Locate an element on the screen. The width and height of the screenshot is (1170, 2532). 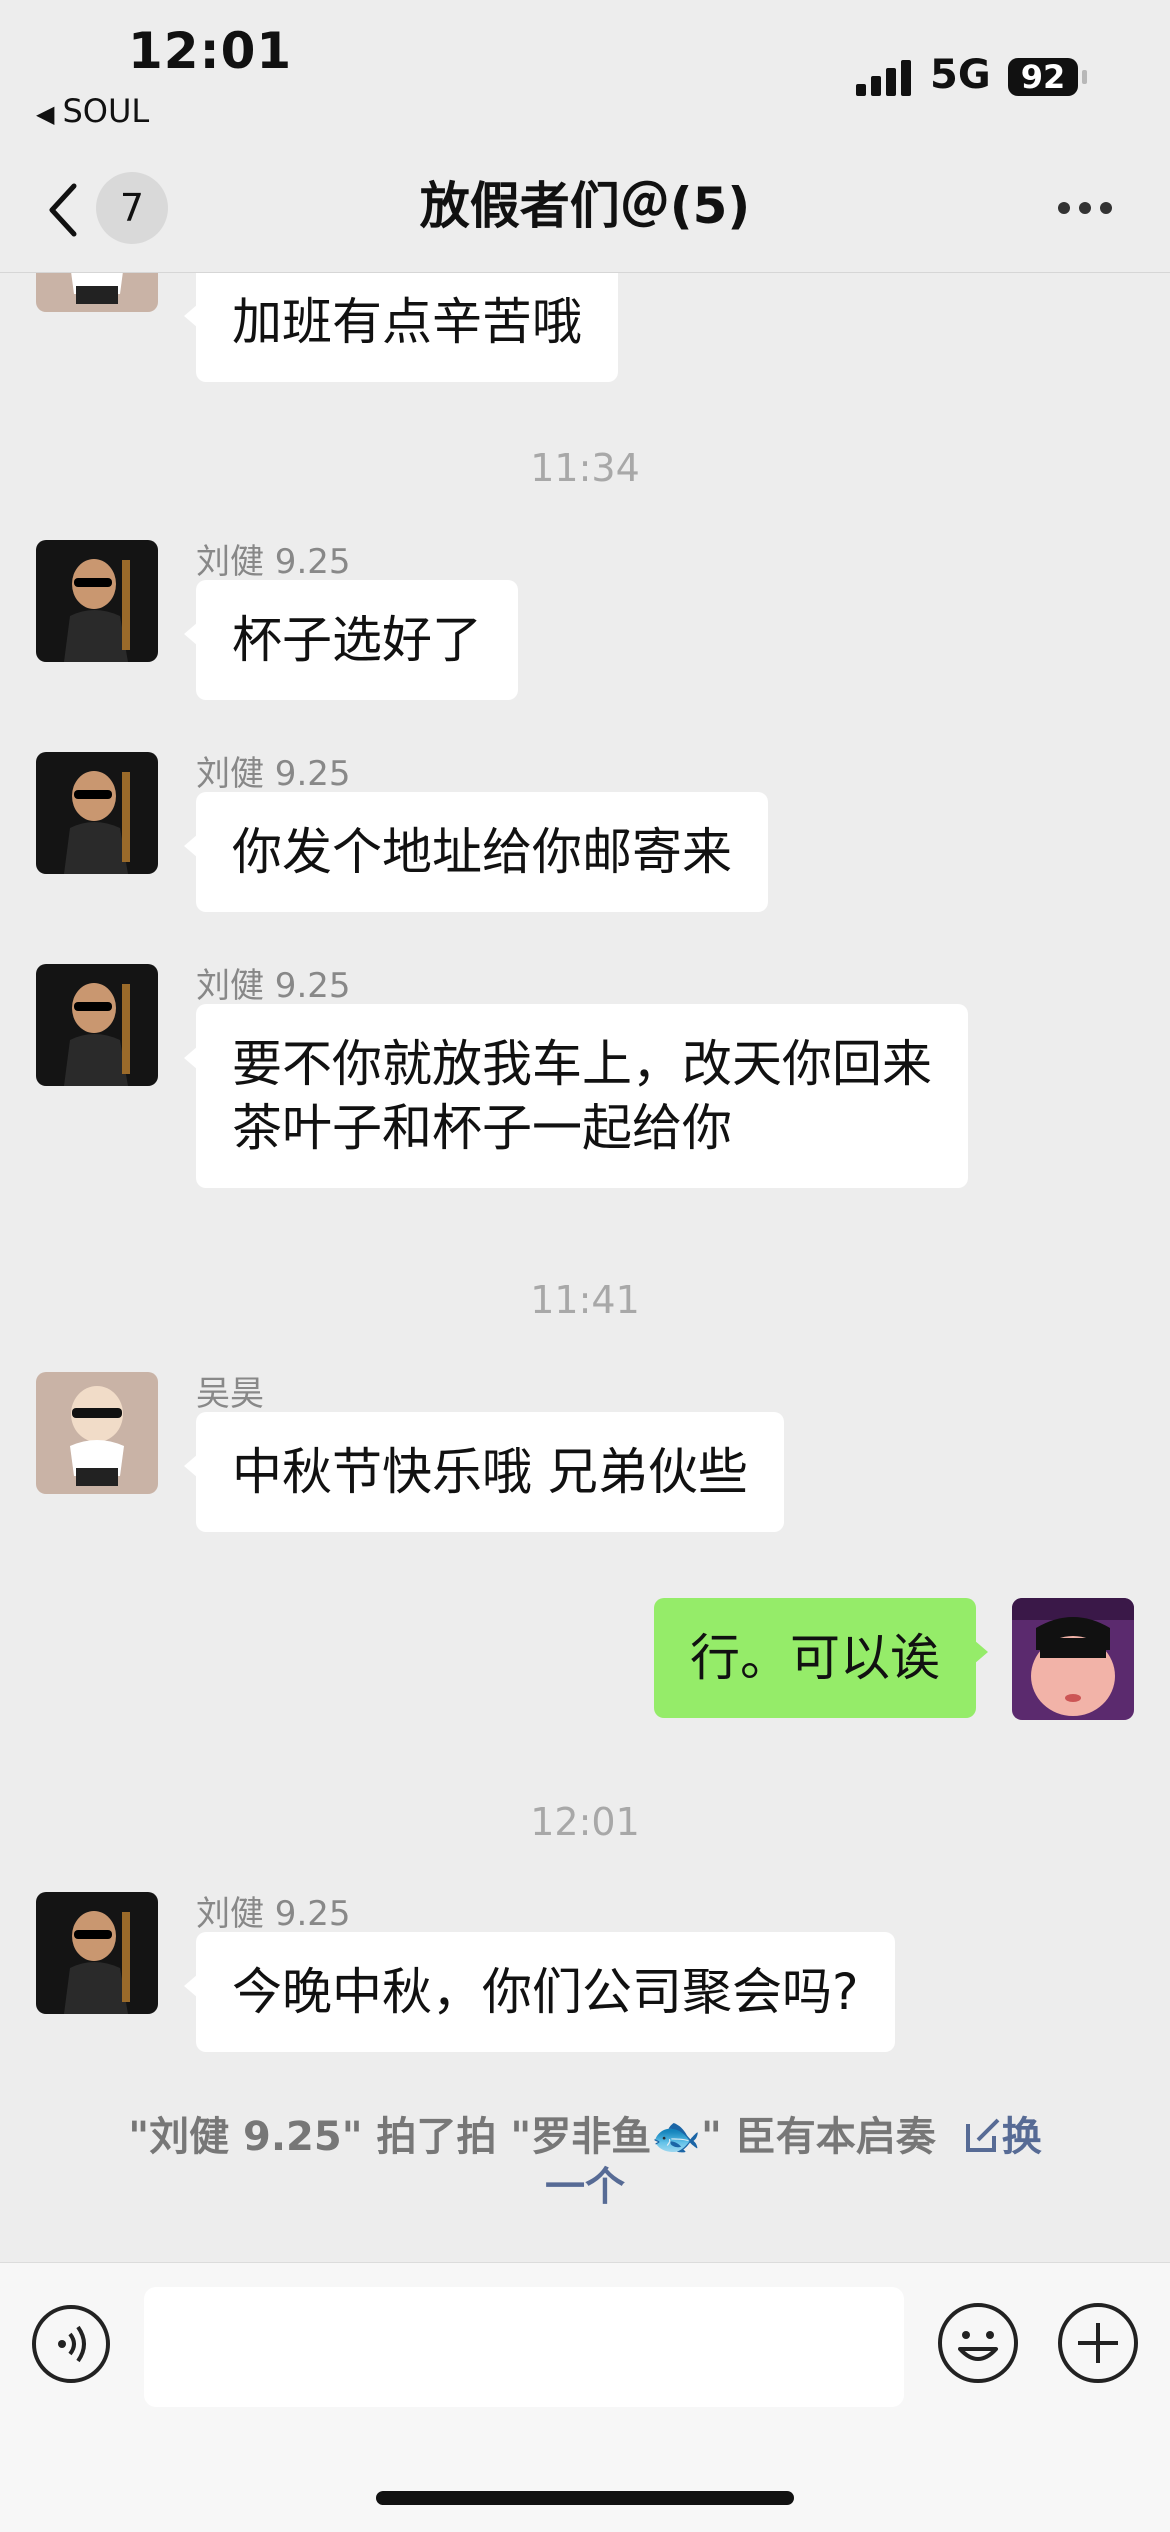
emoji-icon is located at coordinates (978, 2343).